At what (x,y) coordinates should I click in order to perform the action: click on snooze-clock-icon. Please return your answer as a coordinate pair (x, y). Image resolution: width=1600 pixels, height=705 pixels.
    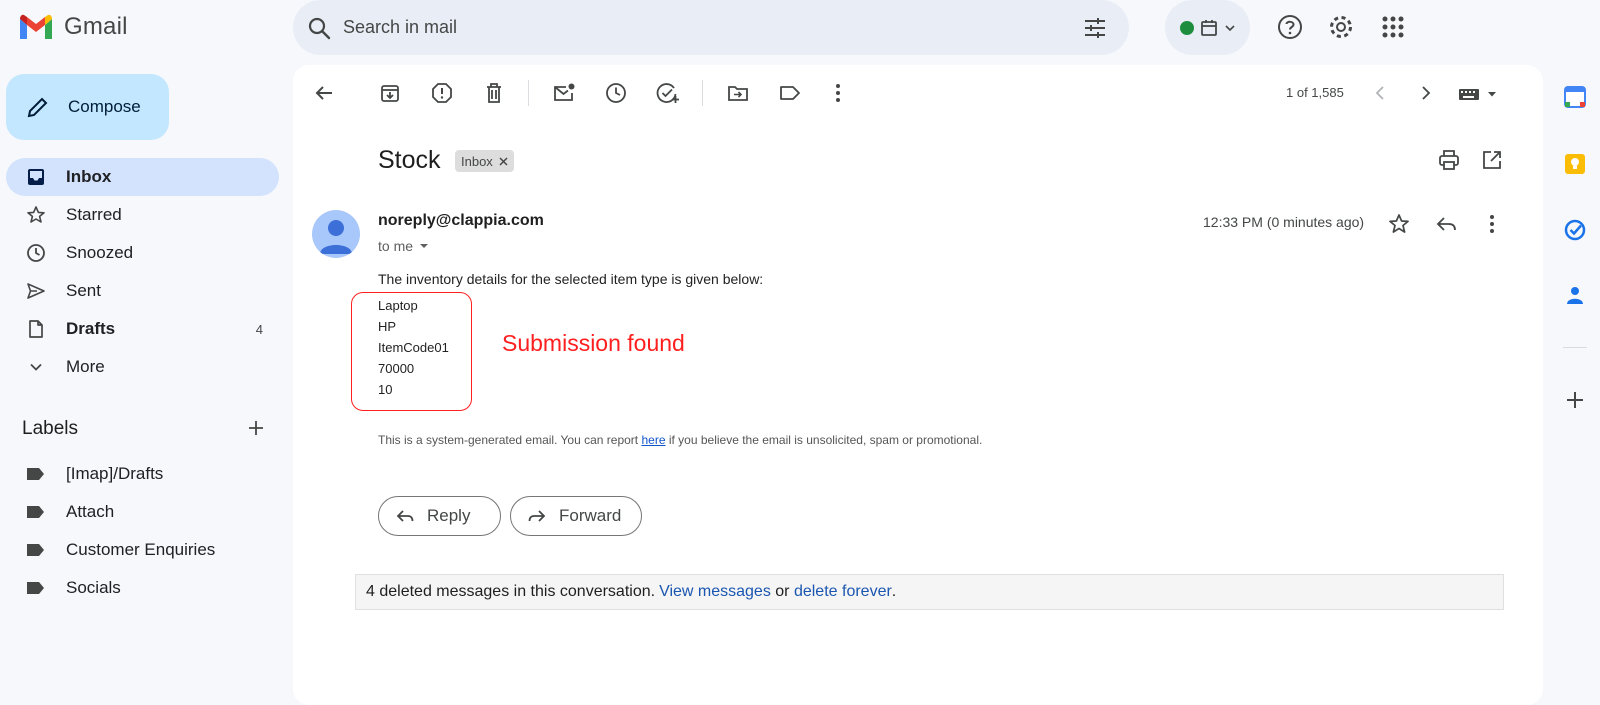
    Looking at the image, I should click on (616, 93).